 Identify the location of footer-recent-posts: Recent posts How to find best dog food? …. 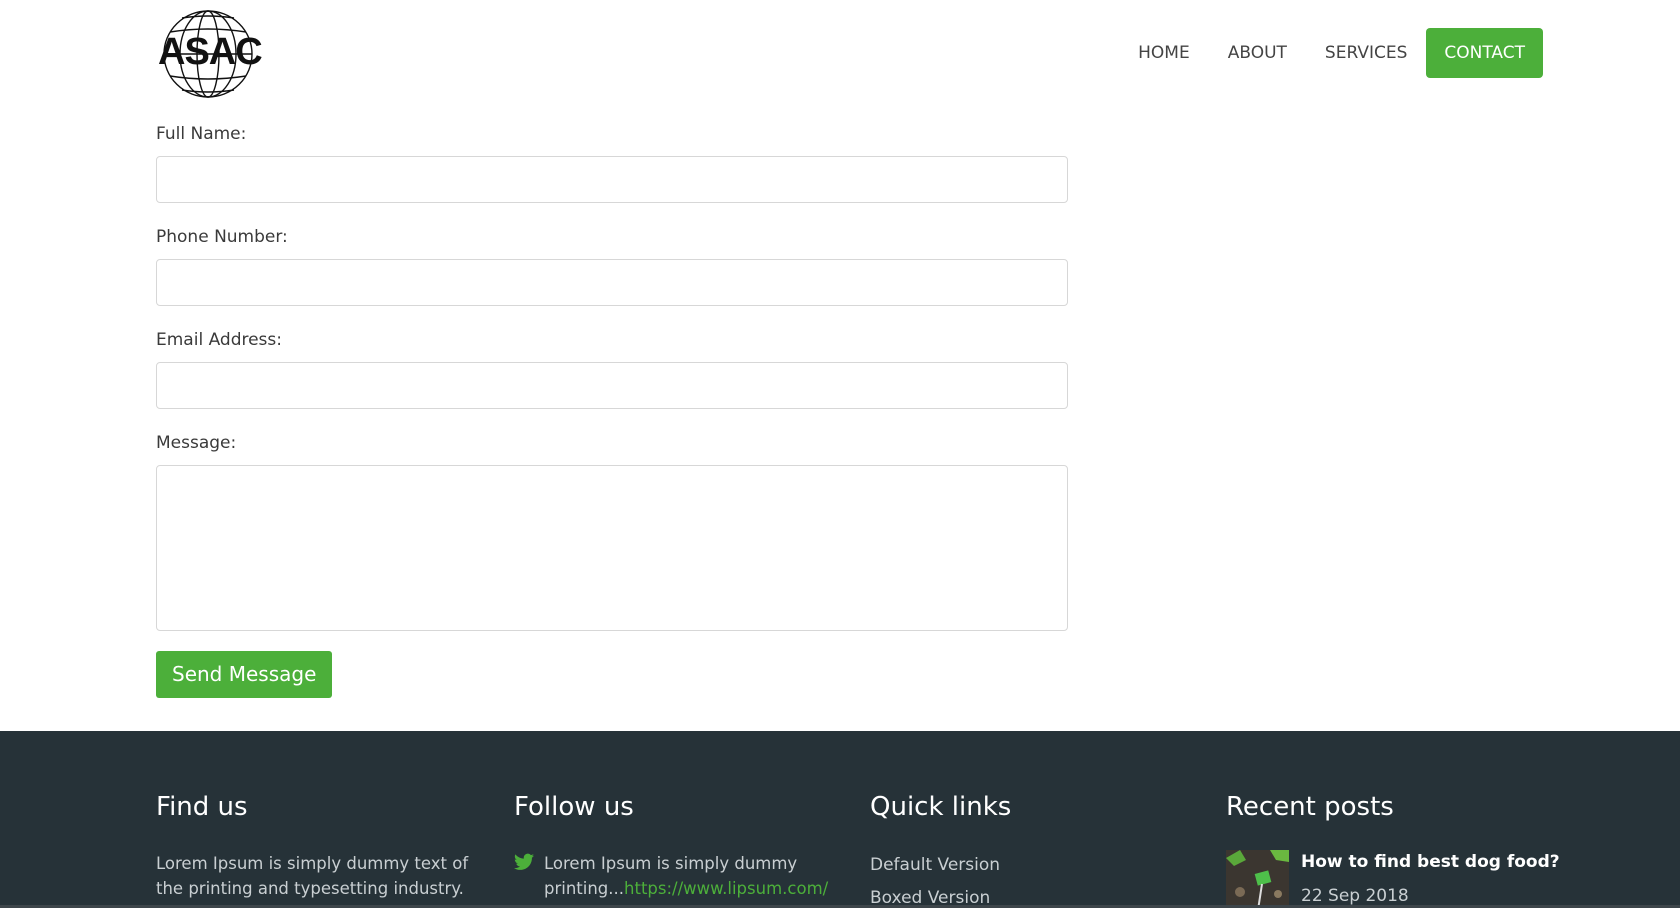
(1396, 848).